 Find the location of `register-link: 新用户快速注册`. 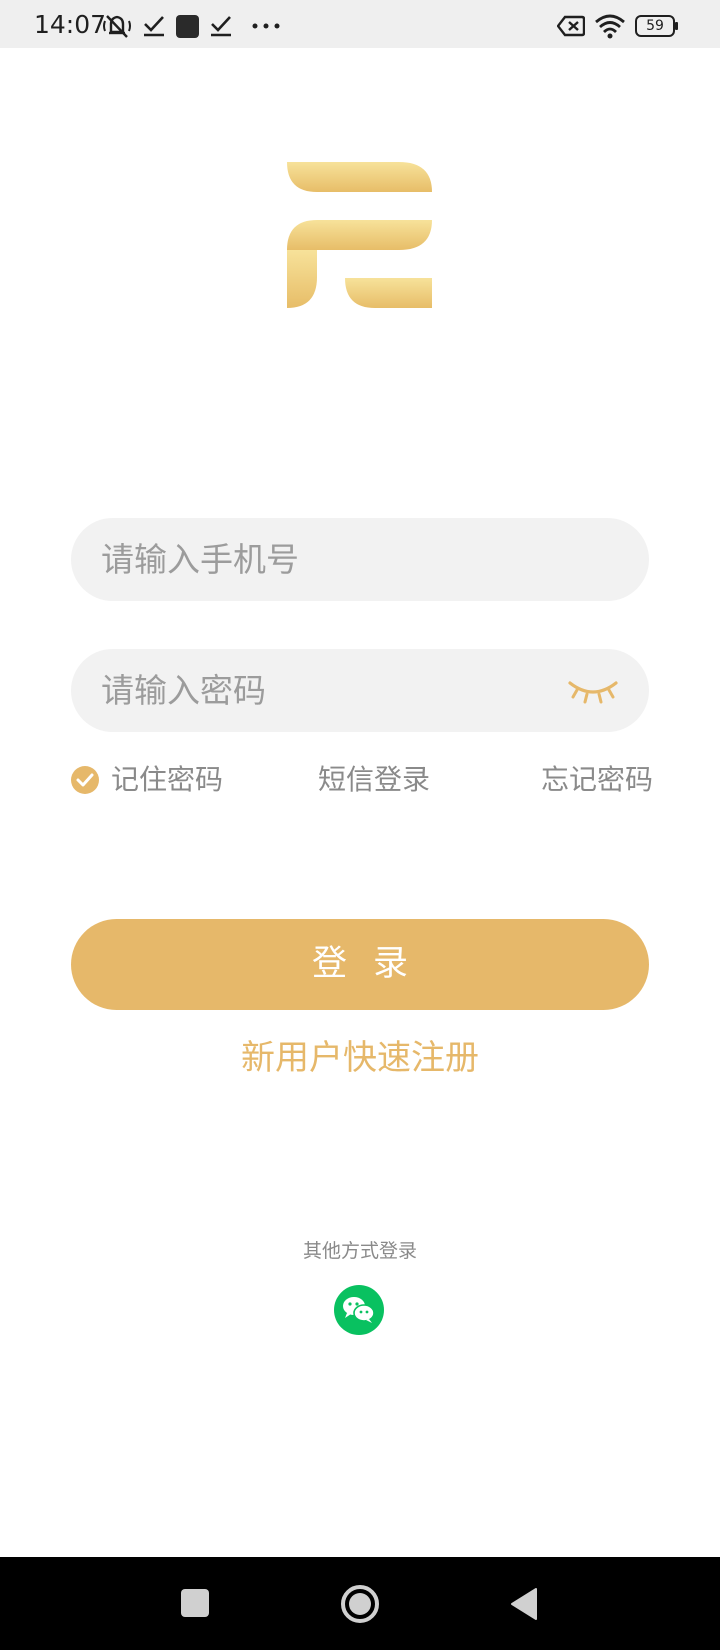

register-link: 新用户快速注册 is located at coordinates (360, 1058).